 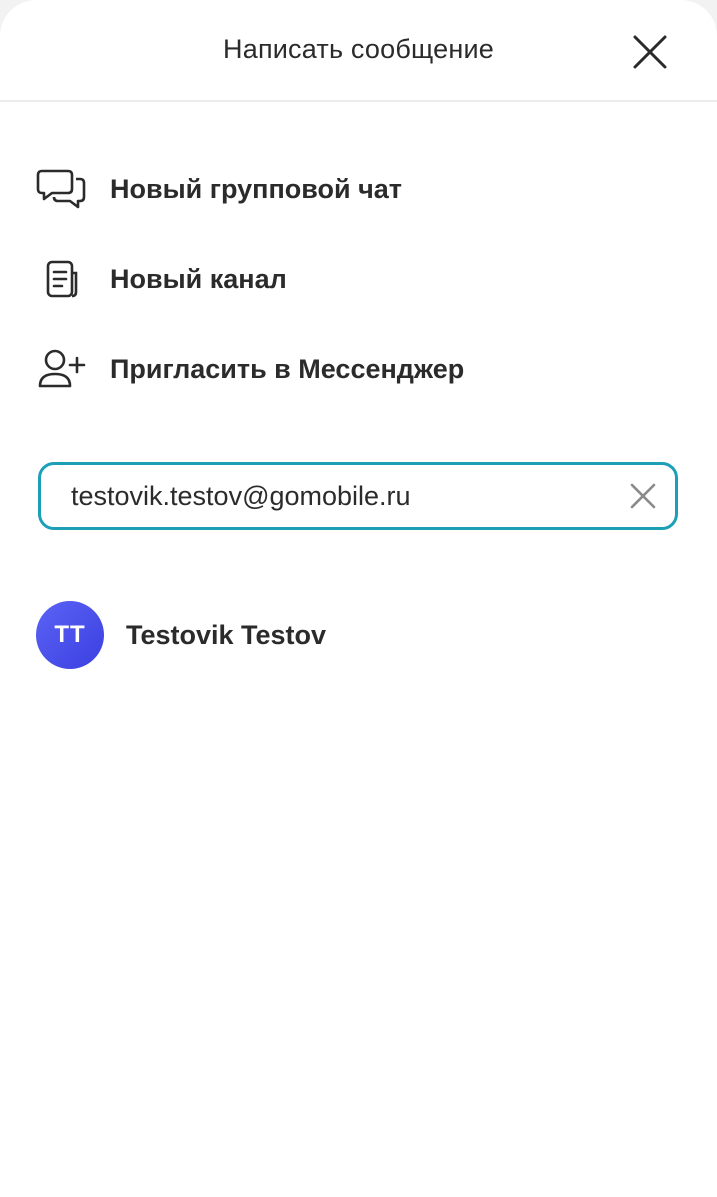 I want to click on menu-item-label: Пригласить в Мессенджер, so click(x=287, y=368).